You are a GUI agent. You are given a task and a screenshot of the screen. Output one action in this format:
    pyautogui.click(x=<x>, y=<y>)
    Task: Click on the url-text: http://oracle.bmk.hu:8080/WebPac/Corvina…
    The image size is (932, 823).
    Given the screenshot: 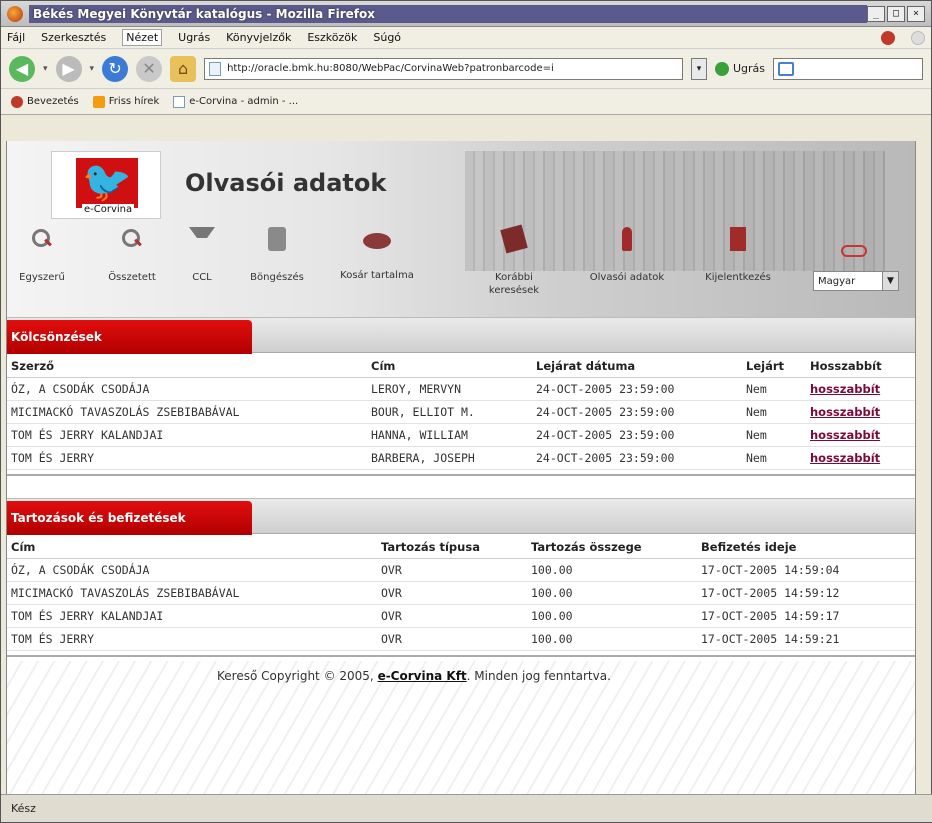 What is the action you would take?
    pyautogui.click(x=390, y=68)
    